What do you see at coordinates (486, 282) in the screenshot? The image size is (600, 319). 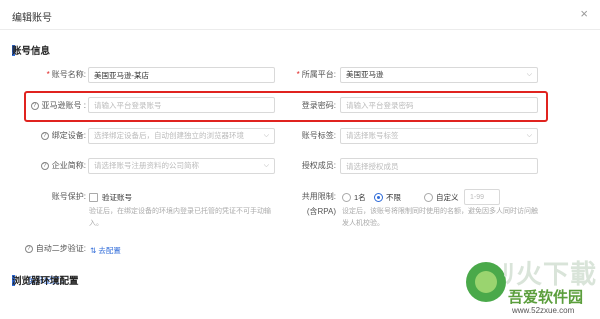 I see `watermark-logo` at bounding box center [486, 282].